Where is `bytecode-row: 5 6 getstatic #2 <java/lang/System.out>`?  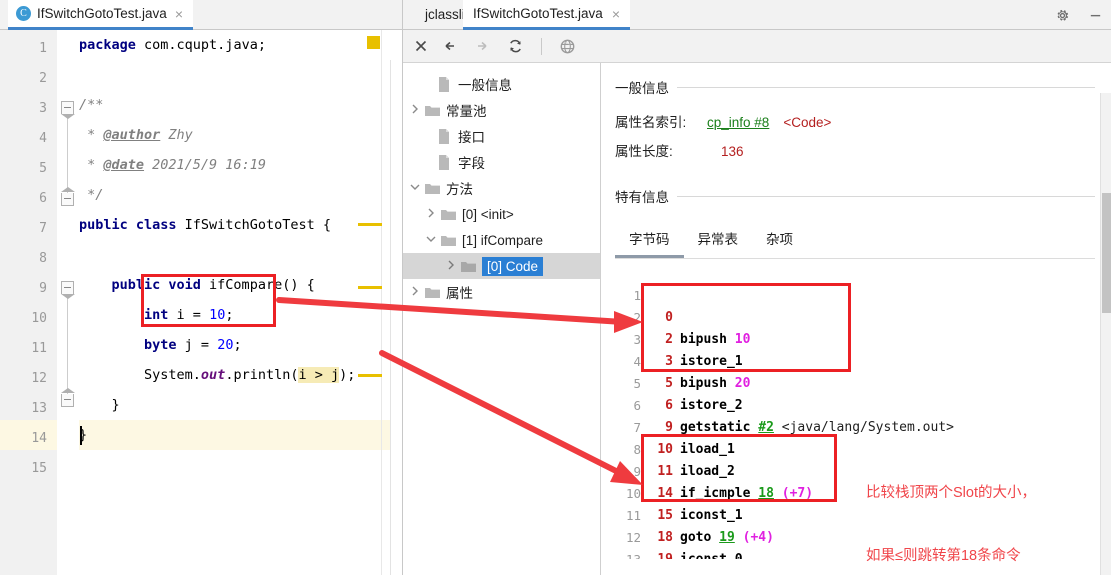 bytecode-row: 5 6 getstatic #2 <java/lang/System.out> is located at coordinates (784, 393).